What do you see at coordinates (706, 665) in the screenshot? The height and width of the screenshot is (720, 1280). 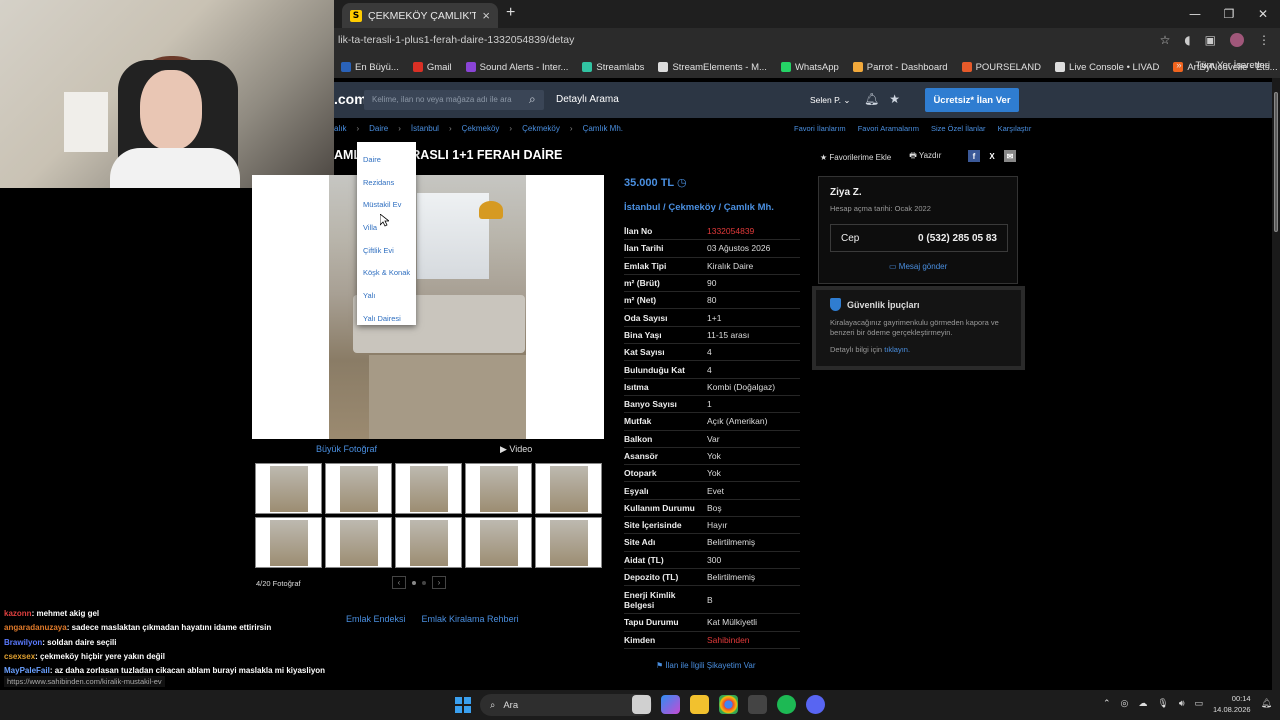 I see `complain-link: ⚑ İlan ile İlgili Şikayetim Var` at bounding box center [706, 665].